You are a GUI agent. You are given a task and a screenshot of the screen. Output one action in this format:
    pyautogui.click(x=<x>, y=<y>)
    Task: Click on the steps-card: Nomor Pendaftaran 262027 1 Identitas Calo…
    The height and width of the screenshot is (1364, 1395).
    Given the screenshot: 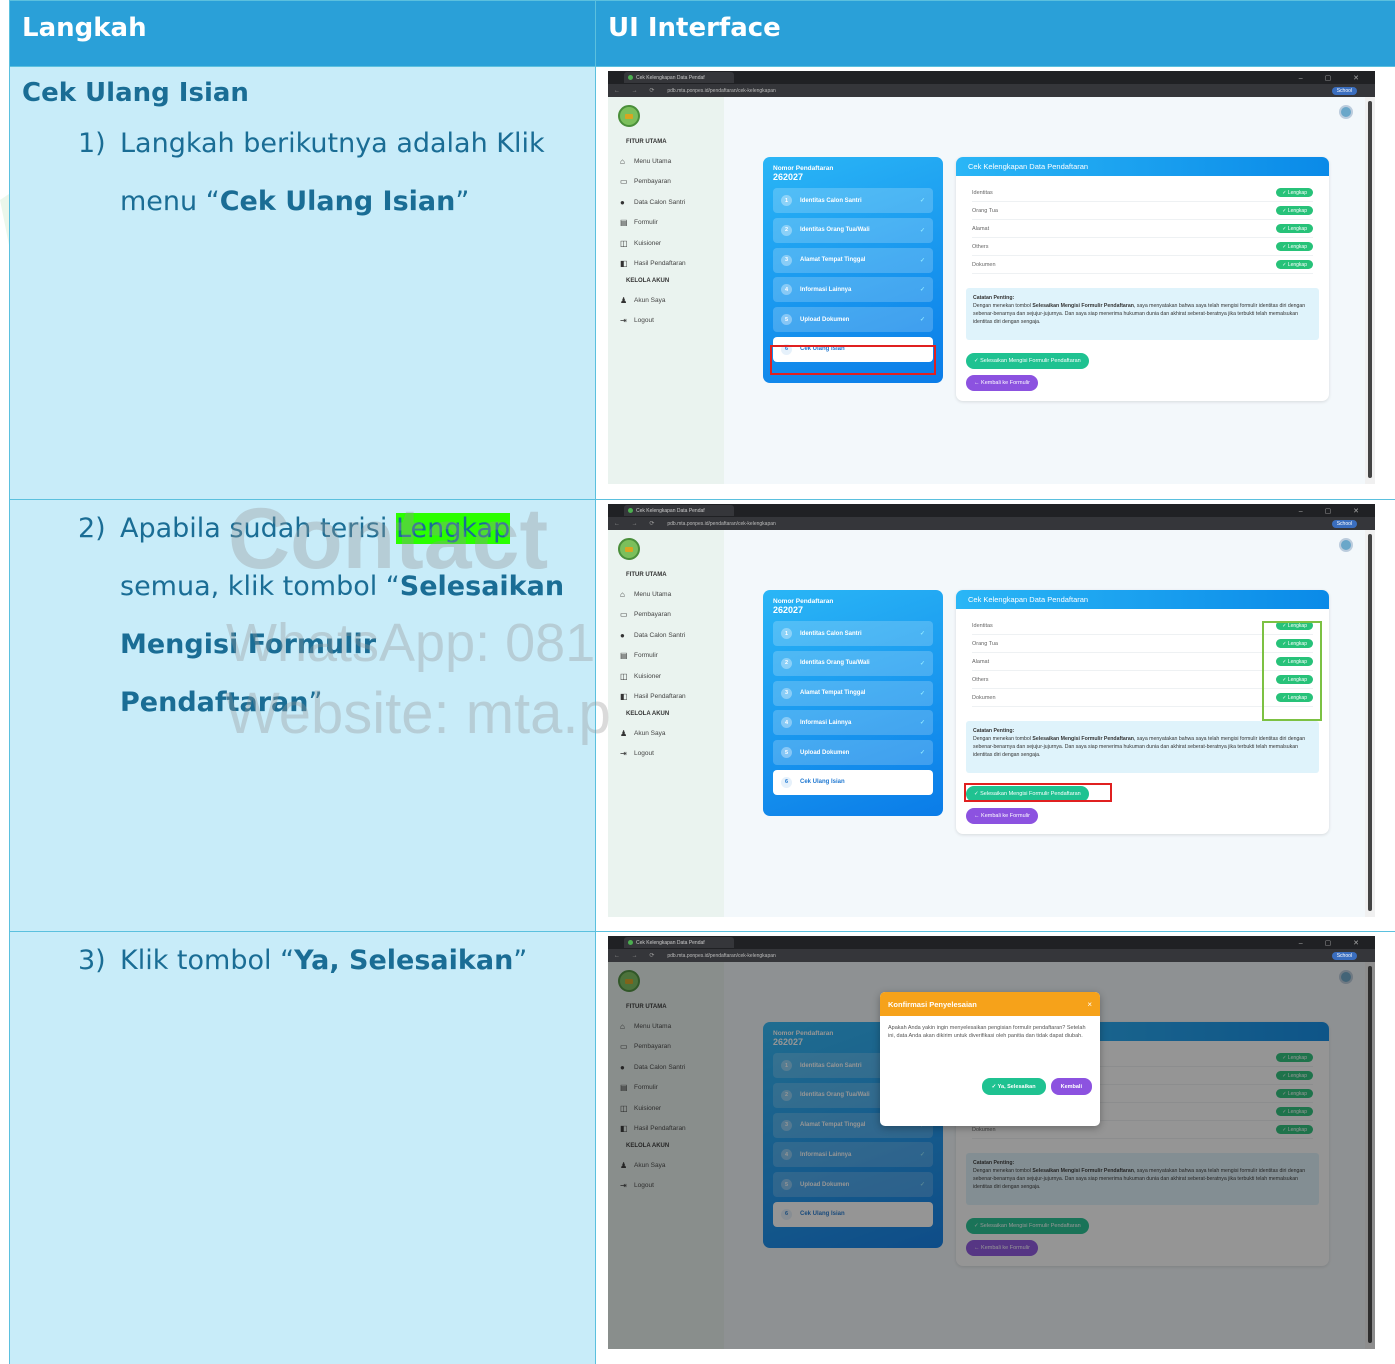 What is the action you would take?
    pyautogui.click(x=853, y=703)
    